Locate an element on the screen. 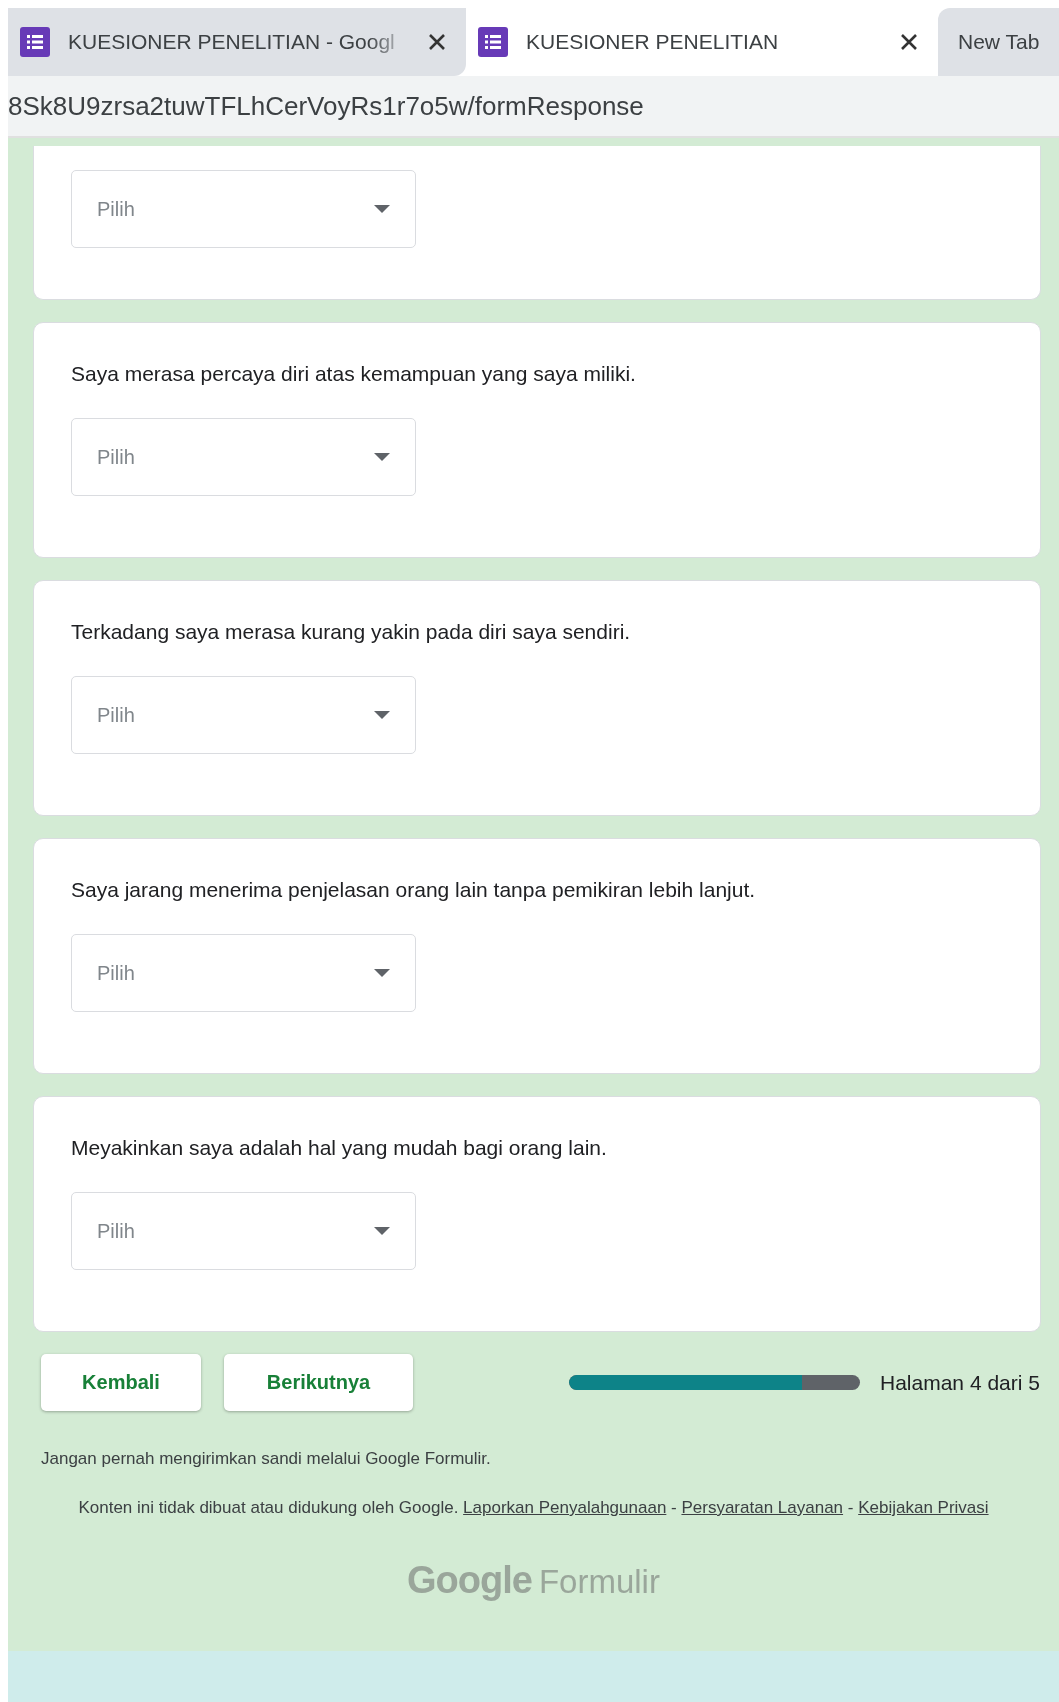 This screenshot has height=1702, width=1059. footer-link: Persyaratan Layanan is located at coordinates (762, 1507).